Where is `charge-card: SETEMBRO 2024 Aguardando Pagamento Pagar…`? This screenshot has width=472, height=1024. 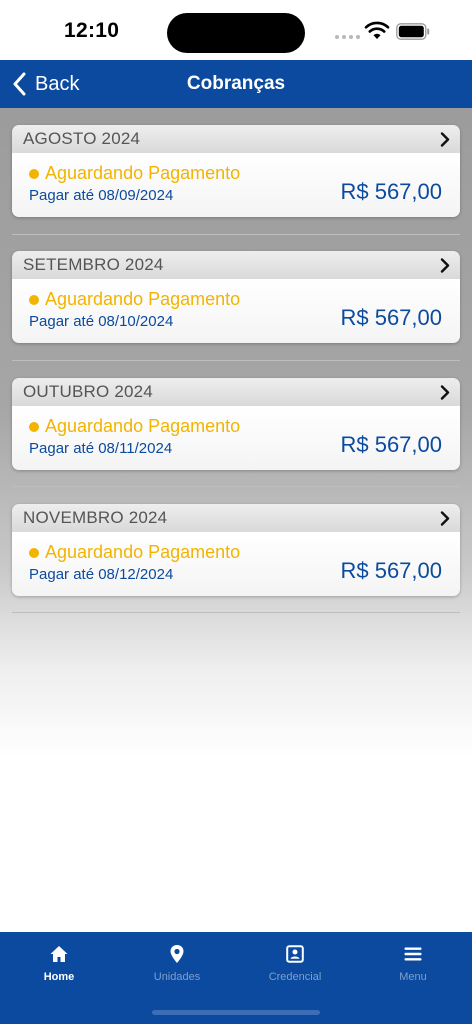
charge-card: SETEMBRO 2024 Aguardando Pagamento Pagar… is located at coordinates (236, 297).